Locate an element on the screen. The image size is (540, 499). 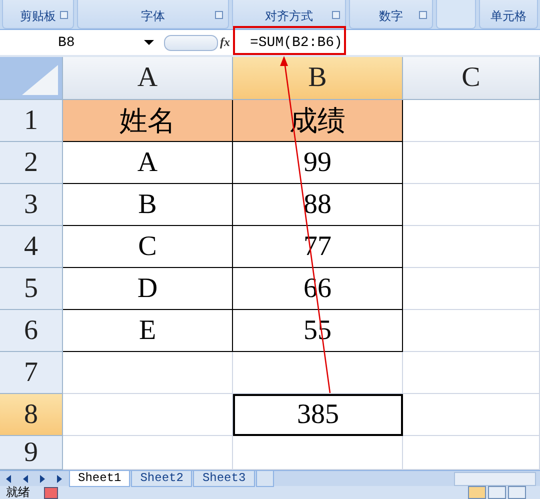
sheet-tab: Sheet1 is located at coordinates (99, 478).